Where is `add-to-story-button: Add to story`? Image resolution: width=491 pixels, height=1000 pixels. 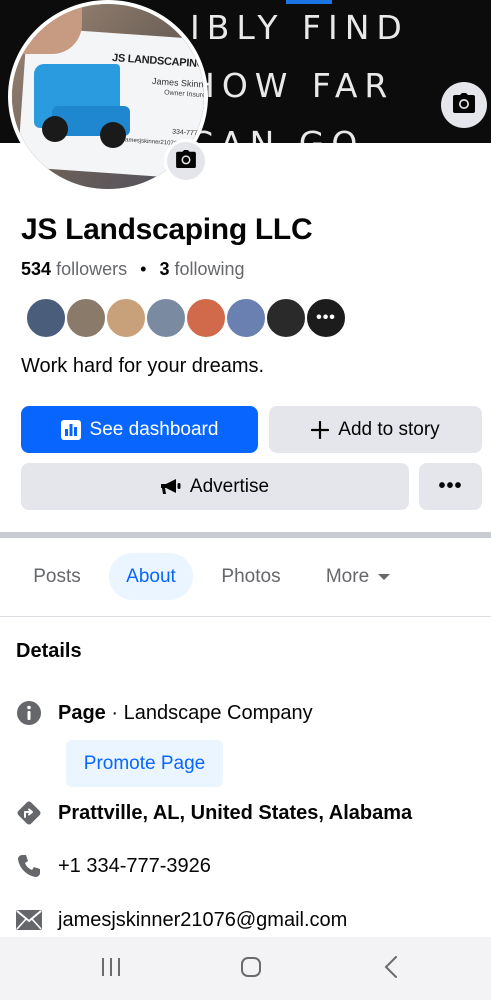
add-to-story-button: Add to story is located at coordinates (375, 429).